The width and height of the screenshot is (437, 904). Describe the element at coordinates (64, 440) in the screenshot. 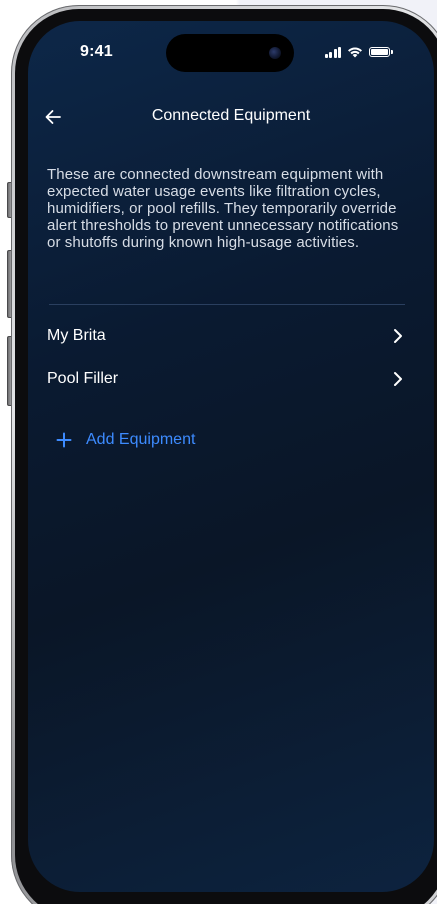

I see `plus-icon` at that location.